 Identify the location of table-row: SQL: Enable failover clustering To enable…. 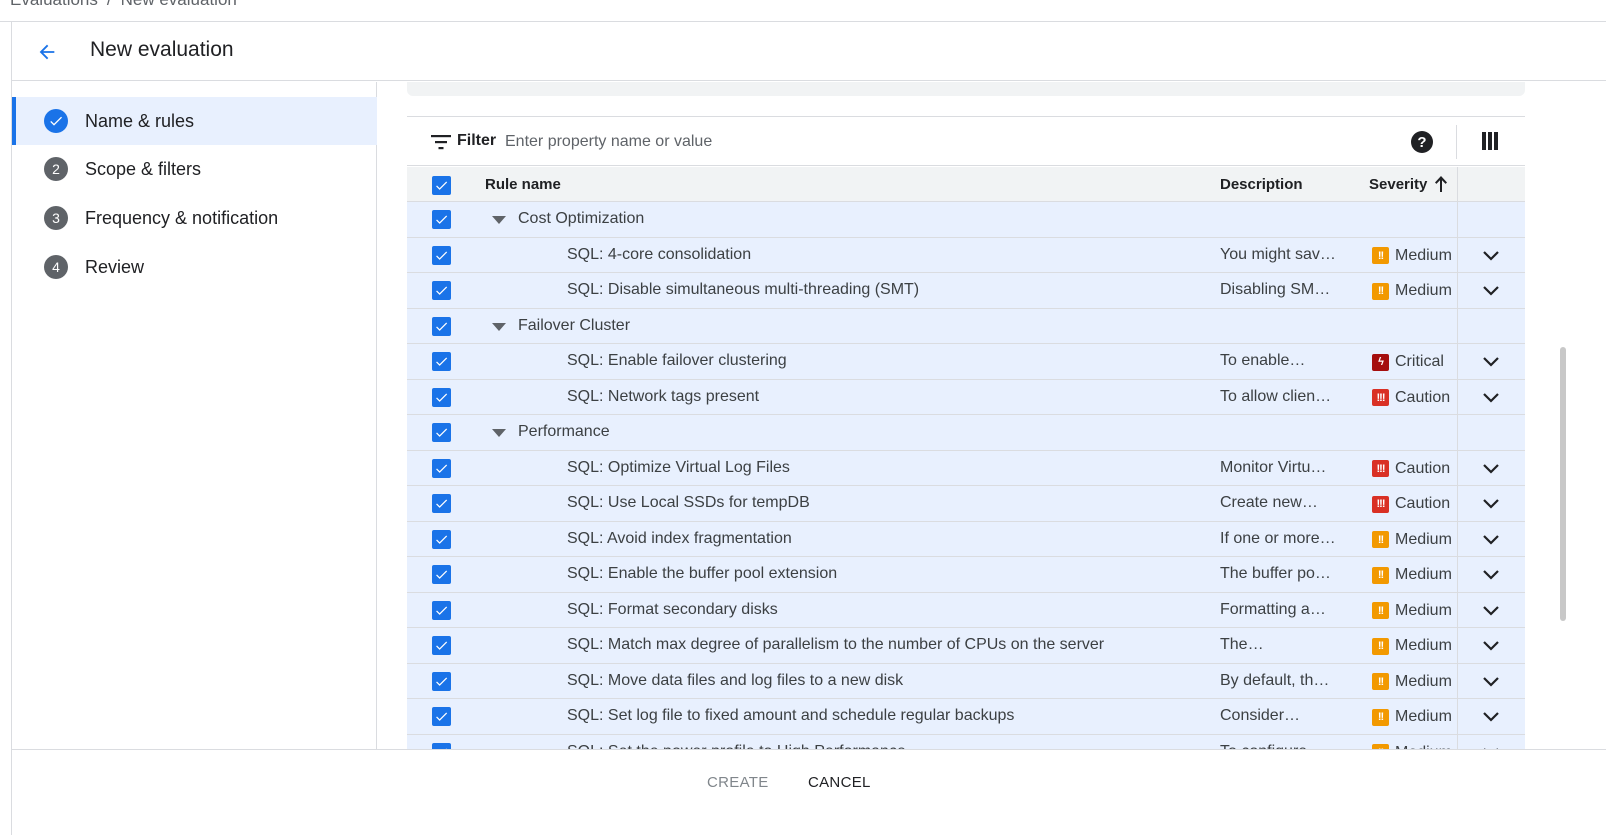
(966, 362).